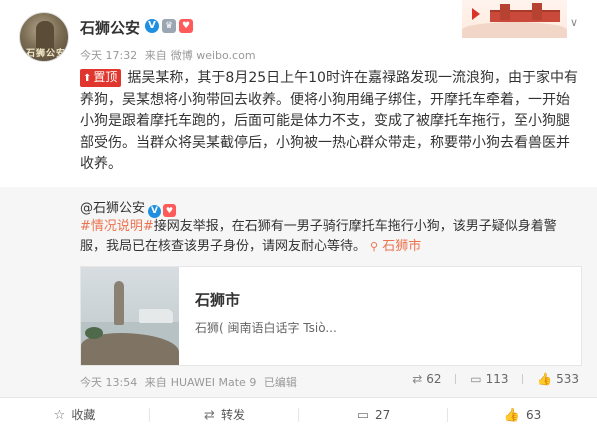 This screenshot has width=597, height=433. Describe the element at coordinates (213, 55) in the screenshot. I see `post-source: 微博 weibo.com` at that location.